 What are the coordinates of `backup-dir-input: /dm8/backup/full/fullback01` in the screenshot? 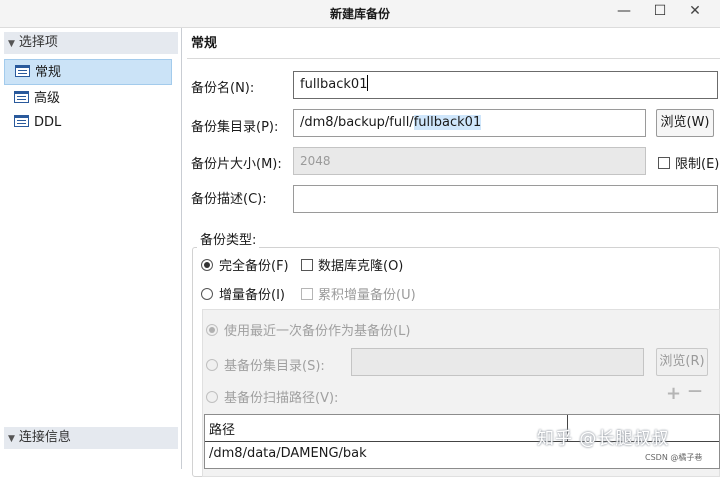 It's located at (469, 123).